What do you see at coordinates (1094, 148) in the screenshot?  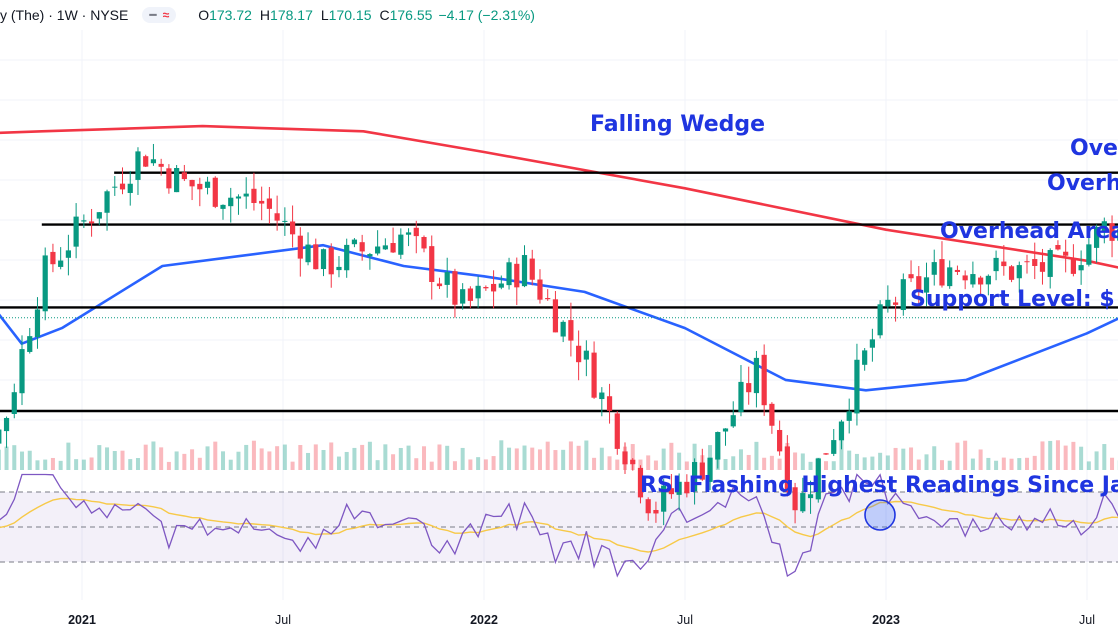 I see `overhead-label-1: Ove` at bounding box center [1094, 148].